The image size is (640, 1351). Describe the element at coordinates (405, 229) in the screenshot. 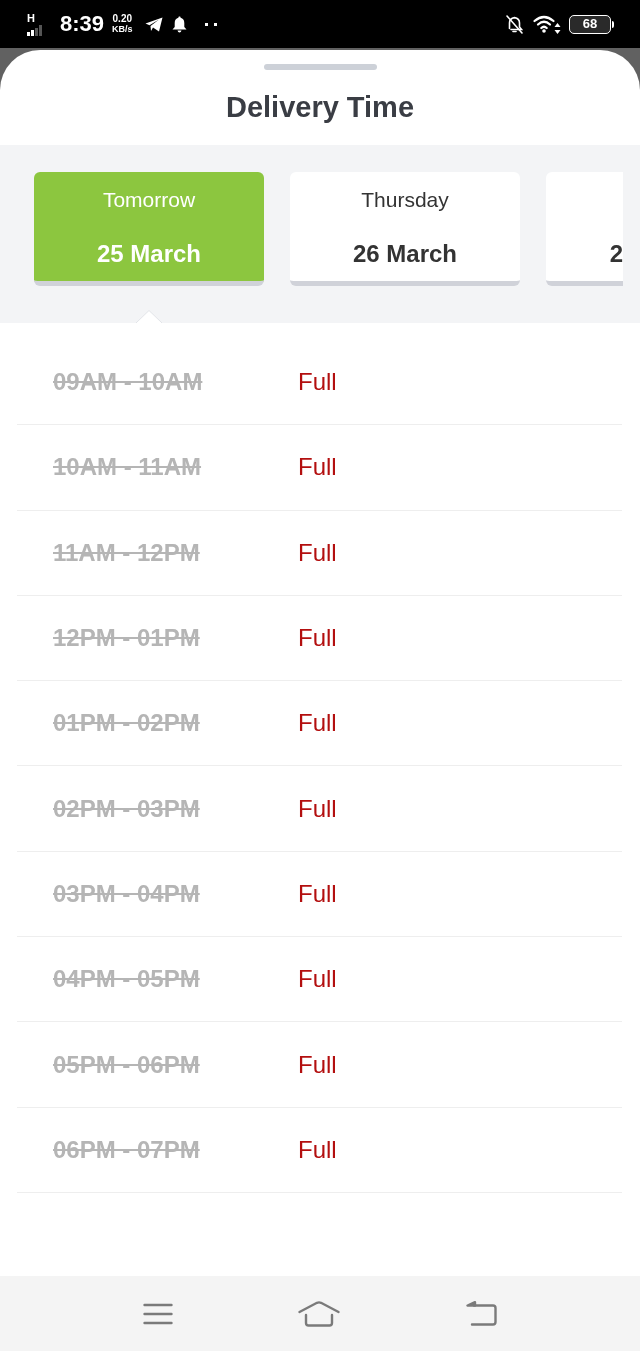

I see `date-card: Thursday 26 March` at that location.